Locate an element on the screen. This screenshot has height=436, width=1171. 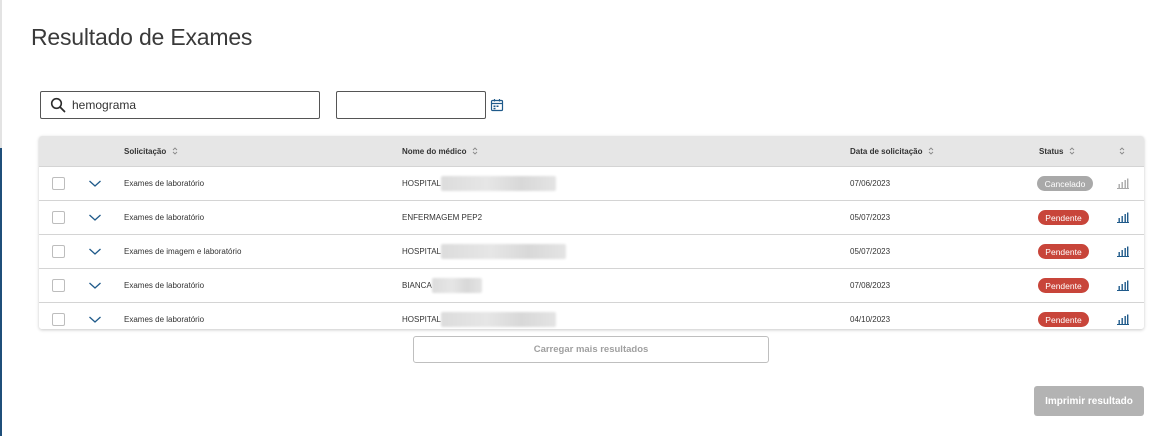
cell-medico: BIANCA is located at coordinates (442, 285).